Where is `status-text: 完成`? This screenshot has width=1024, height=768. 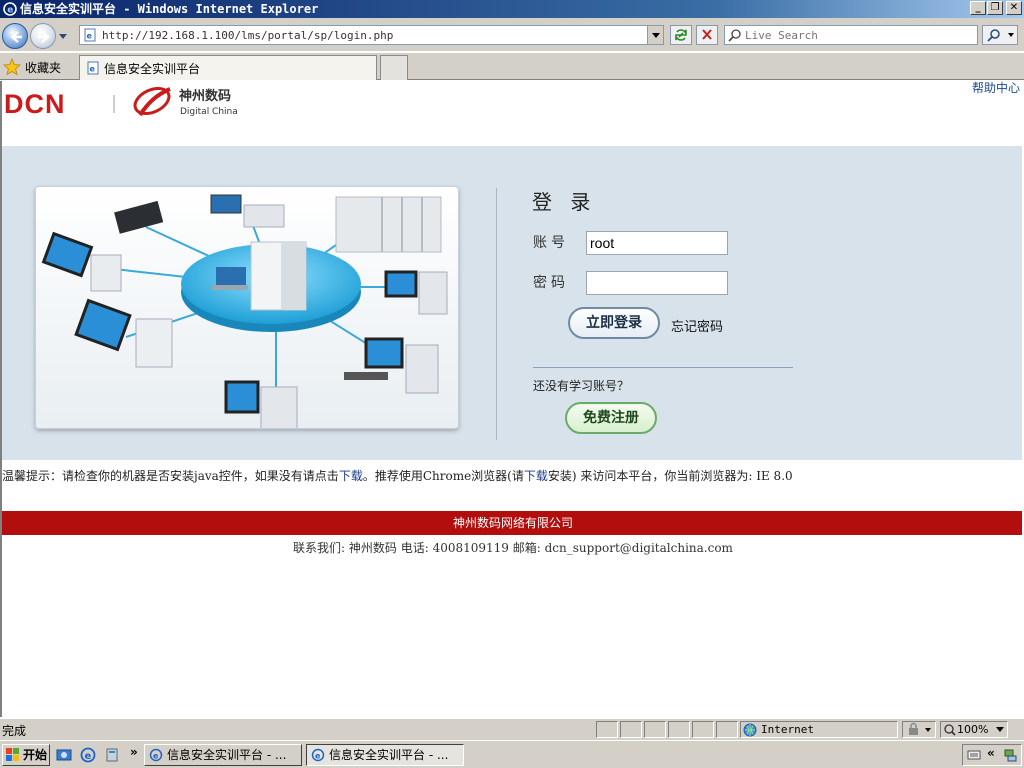
status-text: 完成 is located at coordinates (14, 731).